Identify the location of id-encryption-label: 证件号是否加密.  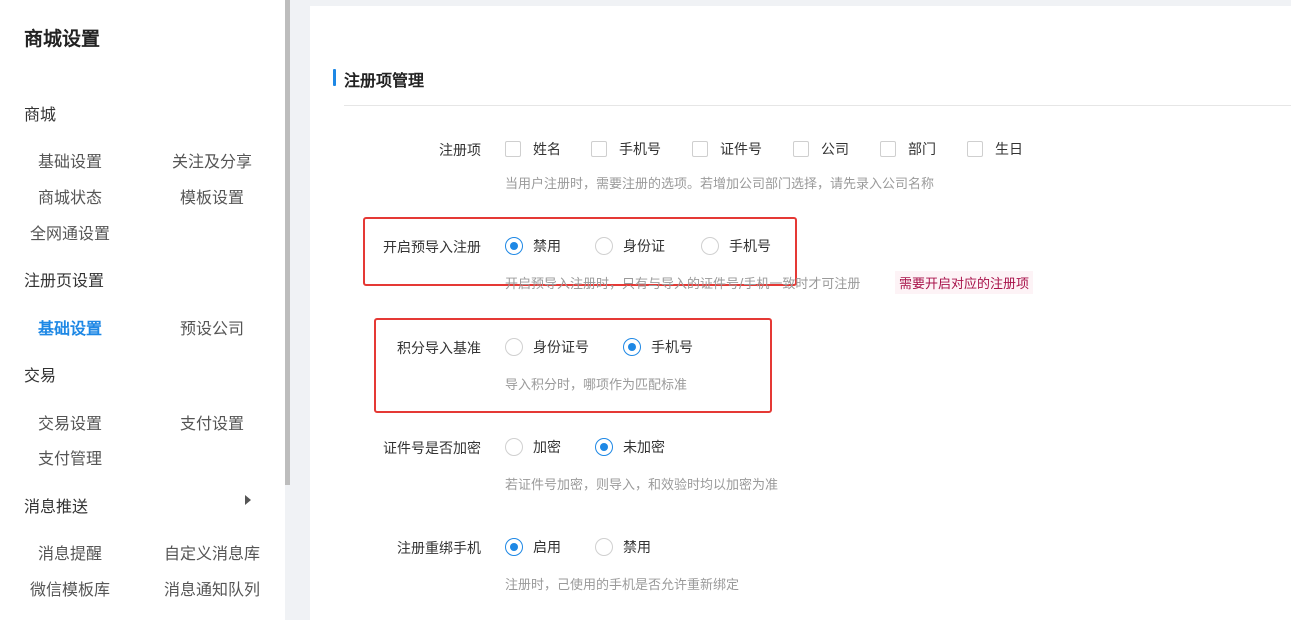
(432, 449).